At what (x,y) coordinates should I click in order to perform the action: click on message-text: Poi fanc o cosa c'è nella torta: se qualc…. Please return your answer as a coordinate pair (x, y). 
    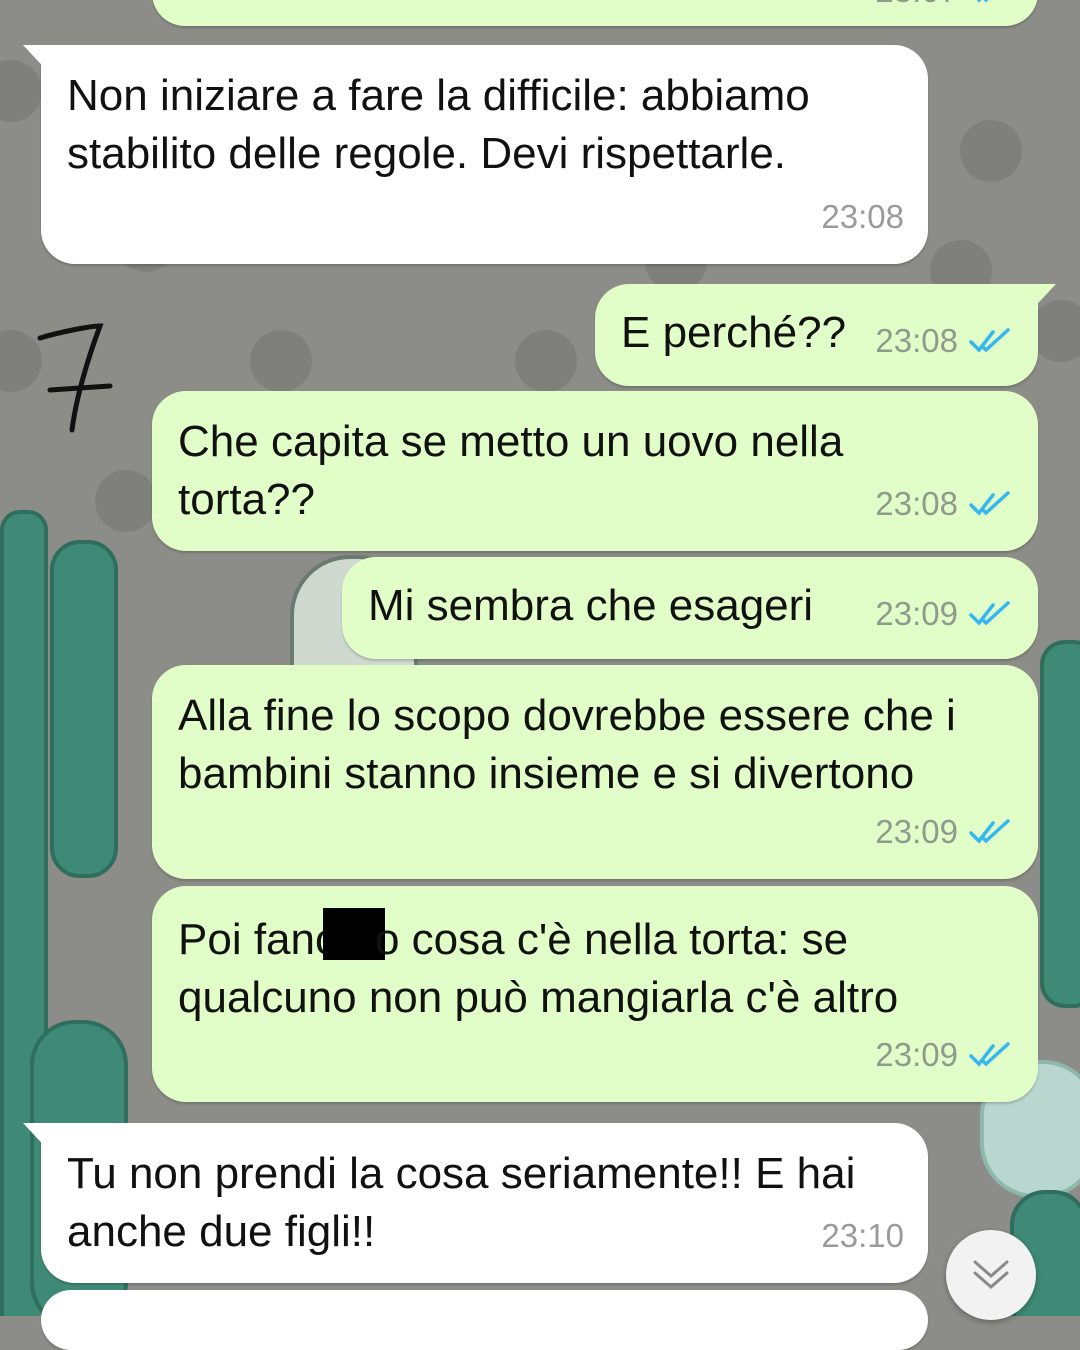
    Looking at the image, I should click on (595, 967).